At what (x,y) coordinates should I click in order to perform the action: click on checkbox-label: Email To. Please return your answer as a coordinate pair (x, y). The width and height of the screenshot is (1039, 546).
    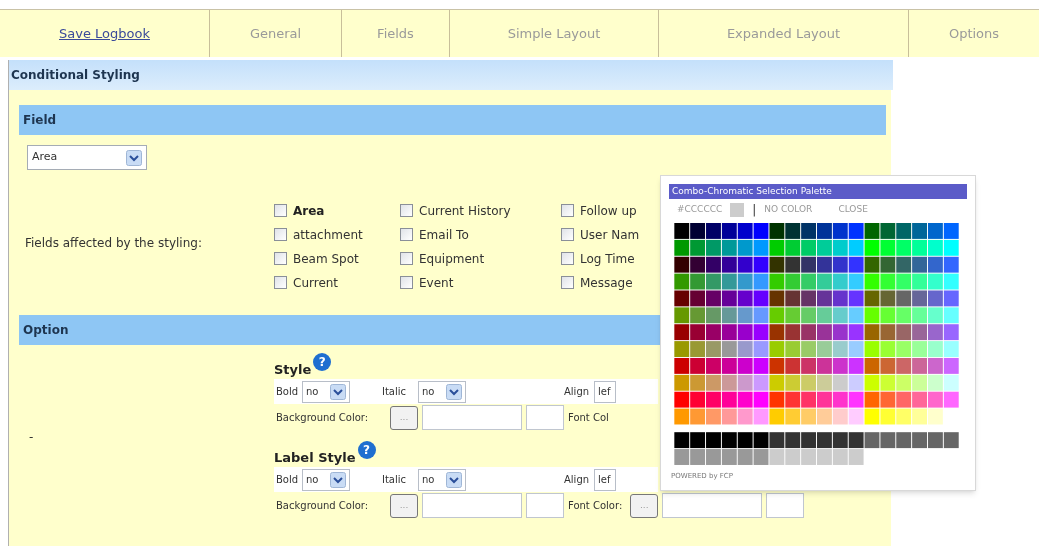
    Looking at the image, I should click on (444, 235).